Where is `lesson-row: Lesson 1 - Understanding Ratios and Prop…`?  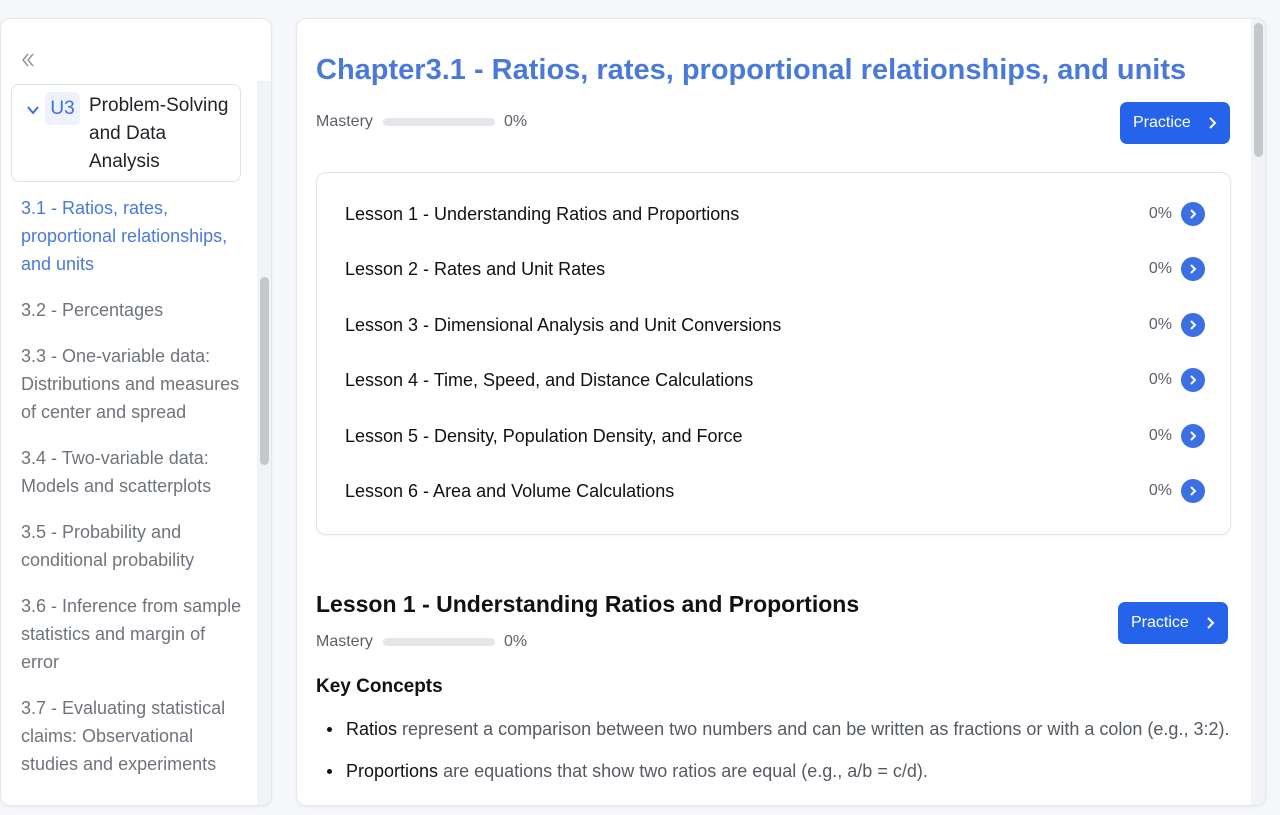
lesson-row: Lesson 1 - Understanding Ratios and Prop… is located at coordinates (775, 214).